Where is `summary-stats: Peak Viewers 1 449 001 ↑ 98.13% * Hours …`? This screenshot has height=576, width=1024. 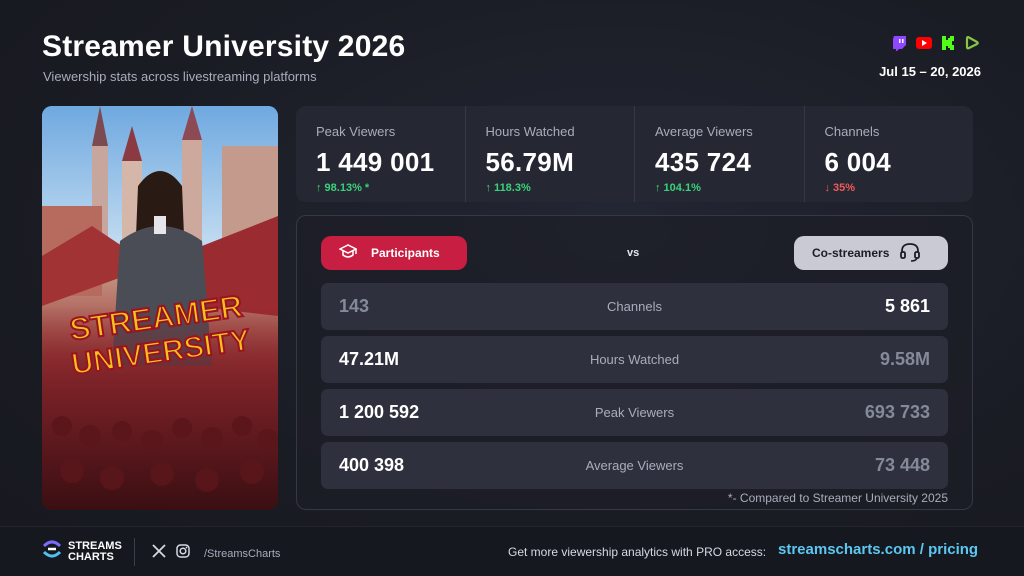 summary-stats: Peak Viewers 1 449 001 ↑ 98.13% * Hours … is located at coordinates (634, 154).